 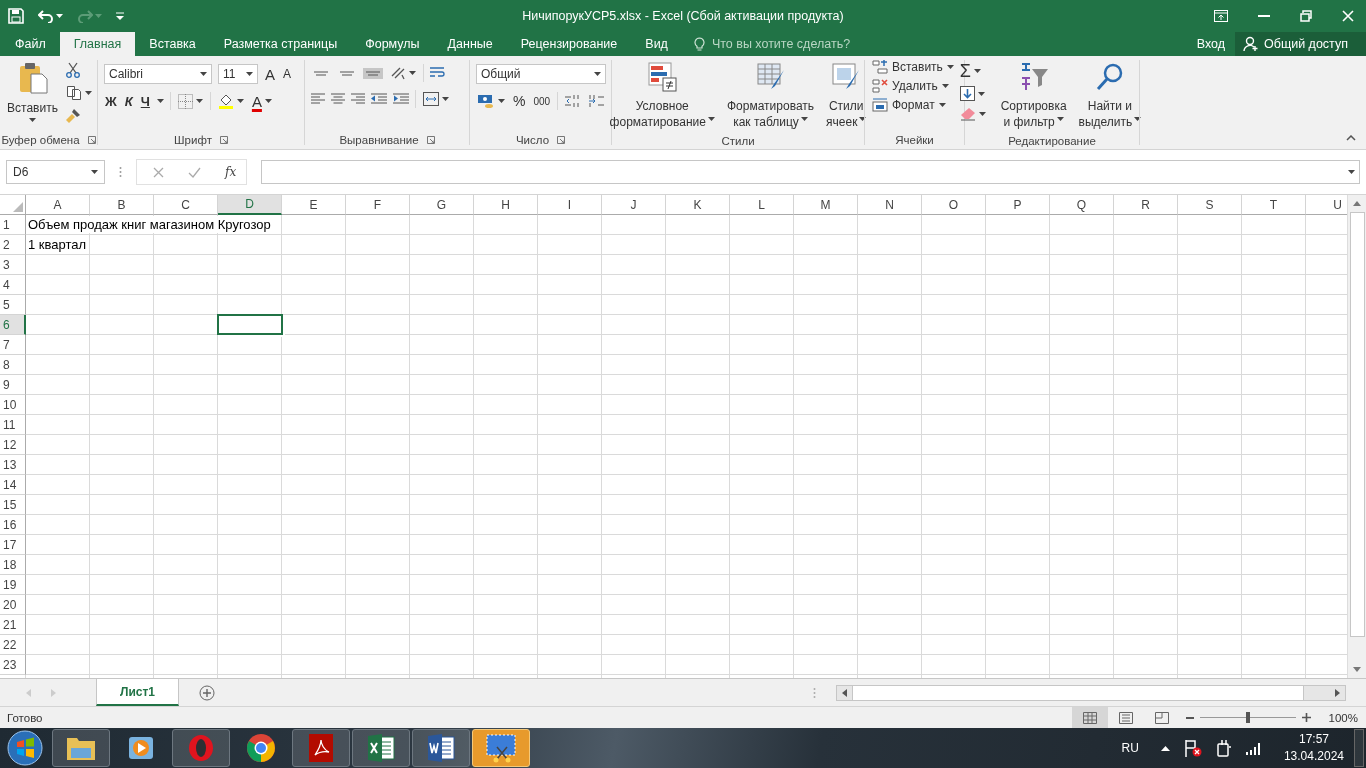 What do you see at coordinates (13, 625) in the screenshot?
I see `row-header: 21` at bounding box center [13, 625].